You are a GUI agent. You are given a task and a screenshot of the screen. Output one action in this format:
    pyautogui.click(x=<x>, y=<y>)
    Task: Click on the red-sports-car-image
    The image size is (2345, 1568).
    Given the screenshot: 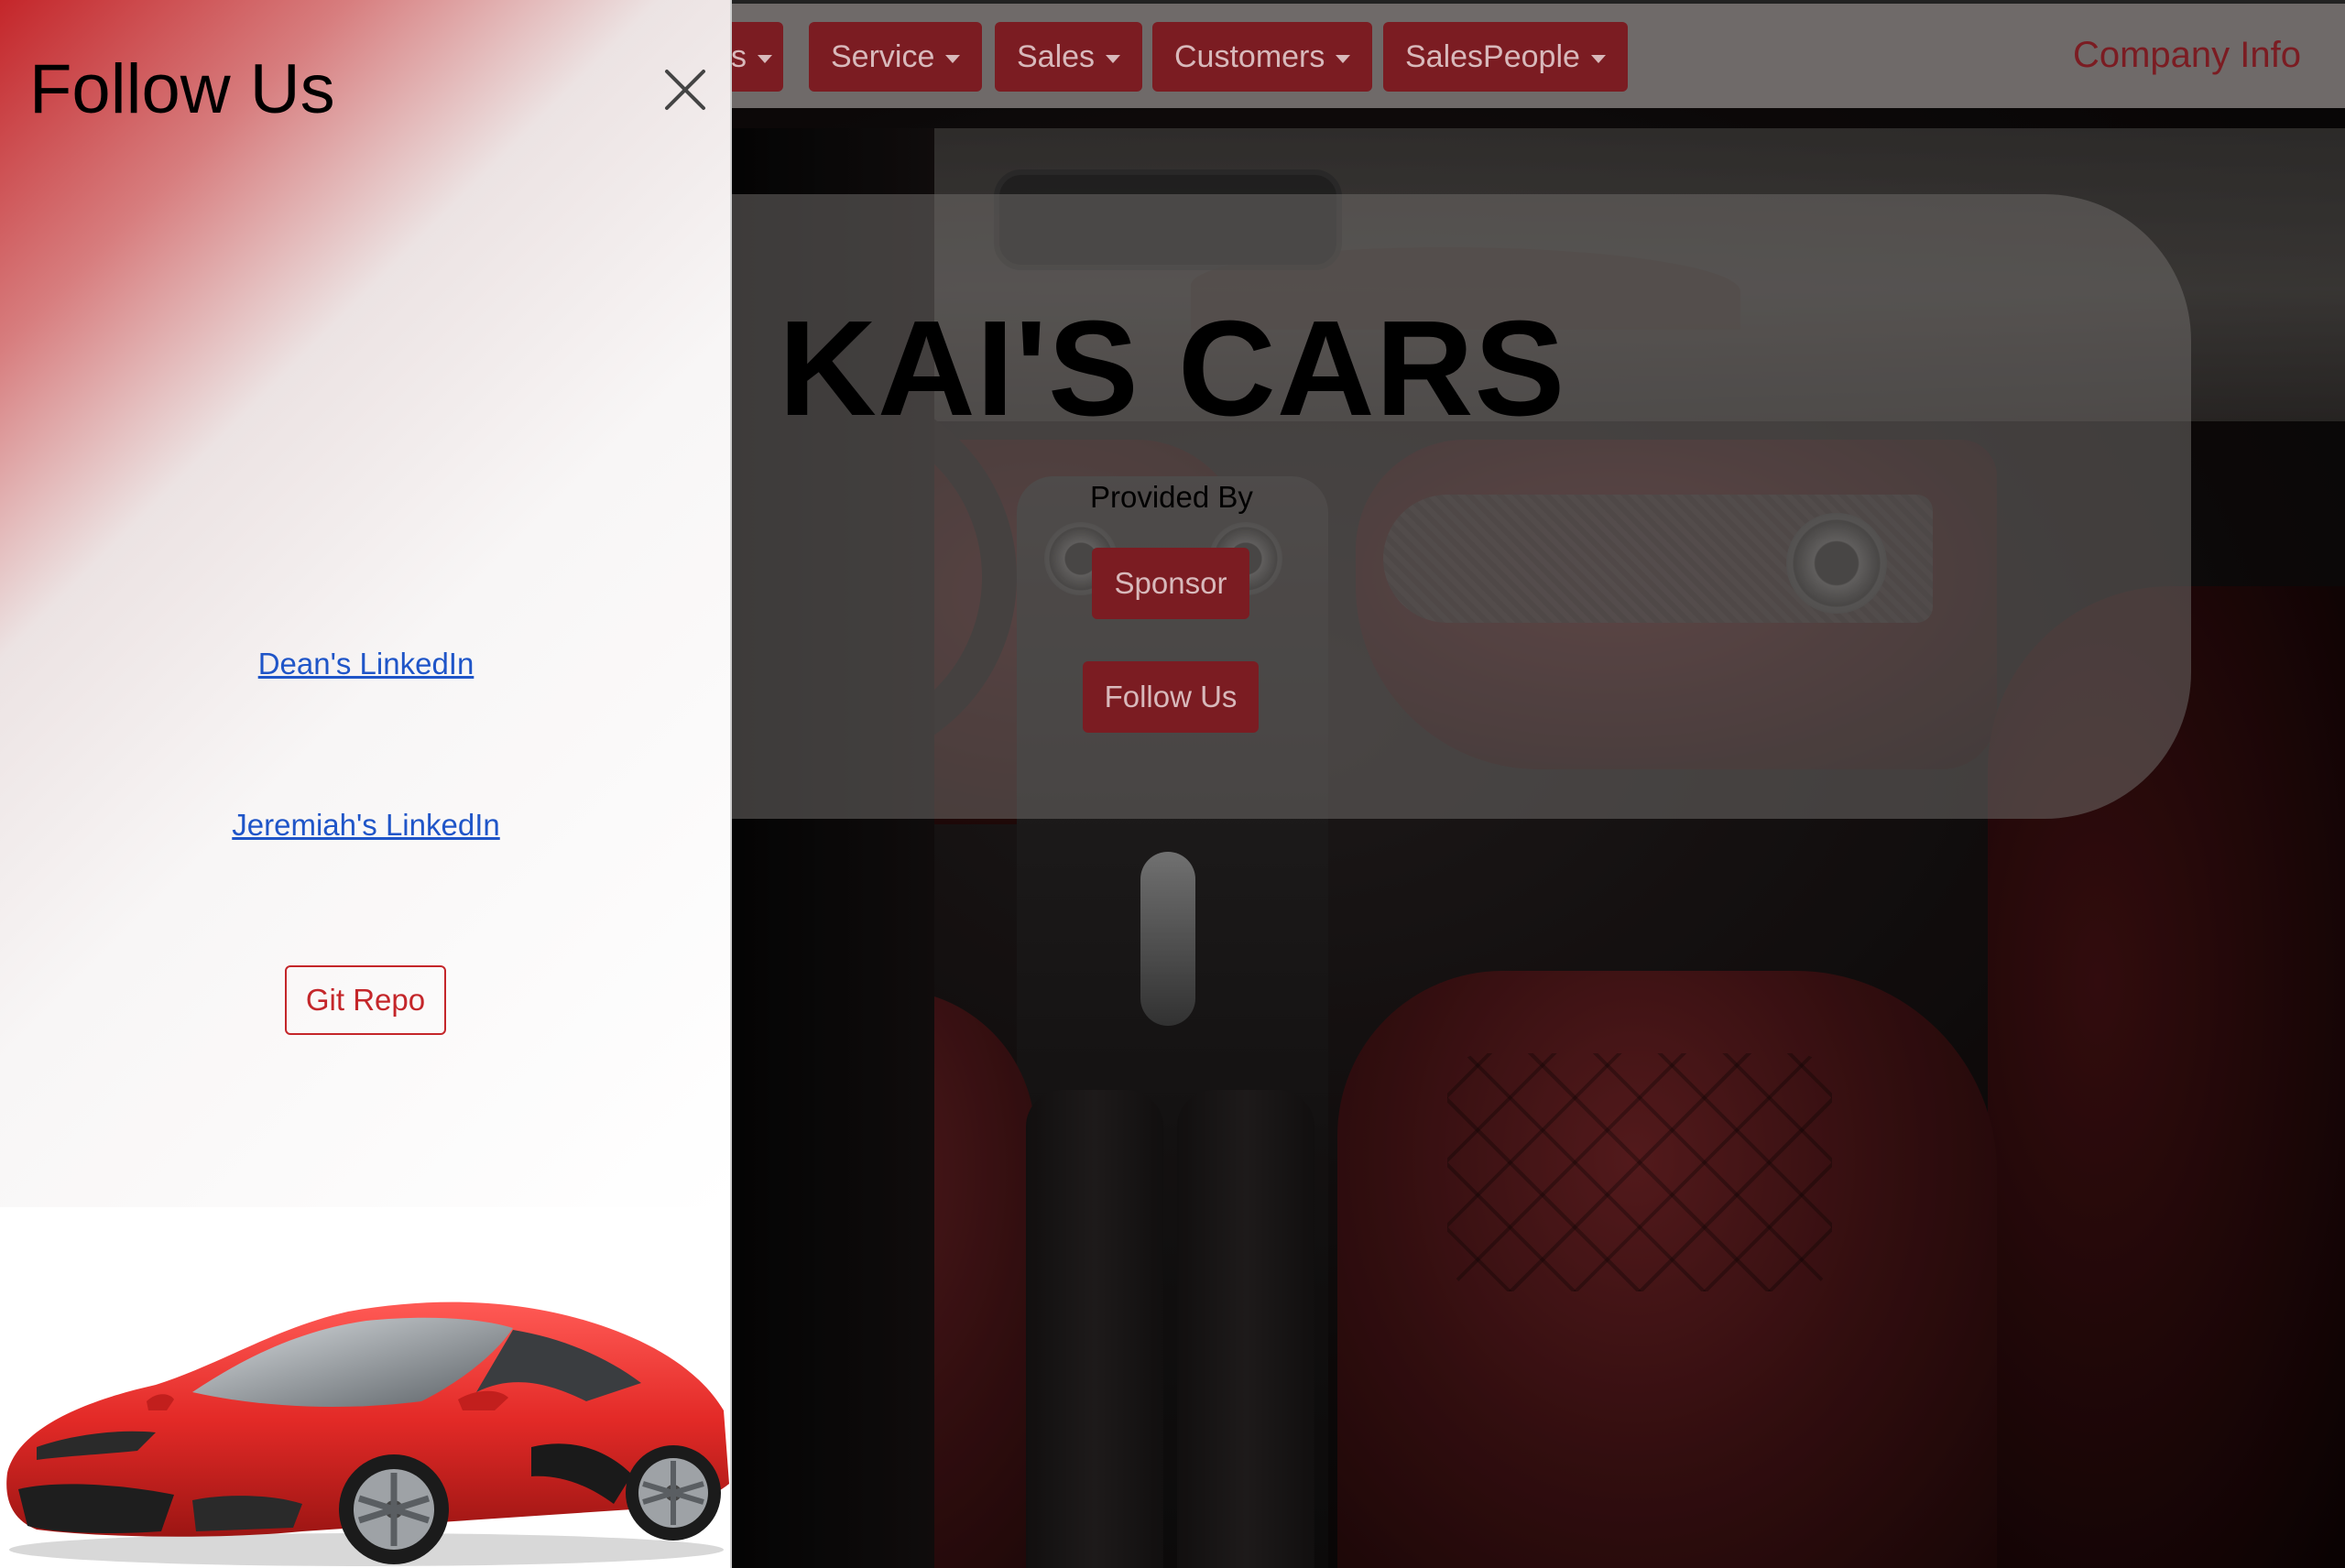 What is the action you would take?
    pyautogui.click(x=367, y=1433)
    